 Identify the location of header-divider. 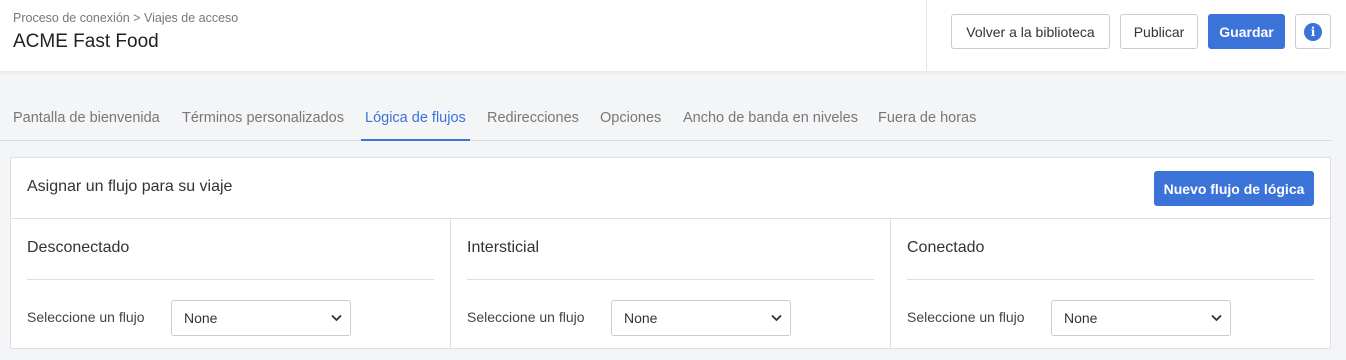
(926, 35).